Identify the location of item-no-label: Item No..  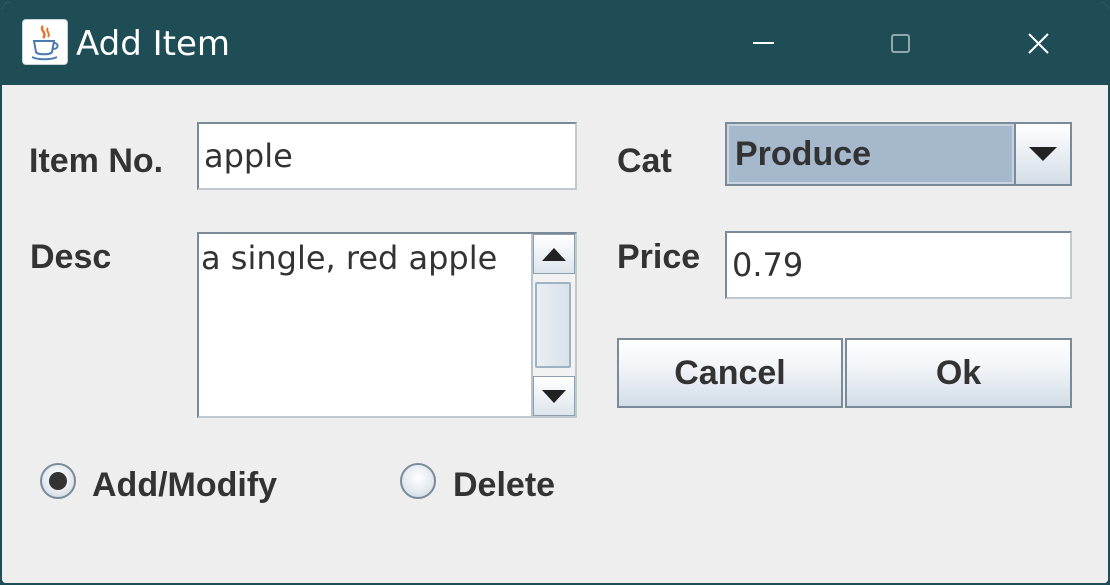
(96, 161).